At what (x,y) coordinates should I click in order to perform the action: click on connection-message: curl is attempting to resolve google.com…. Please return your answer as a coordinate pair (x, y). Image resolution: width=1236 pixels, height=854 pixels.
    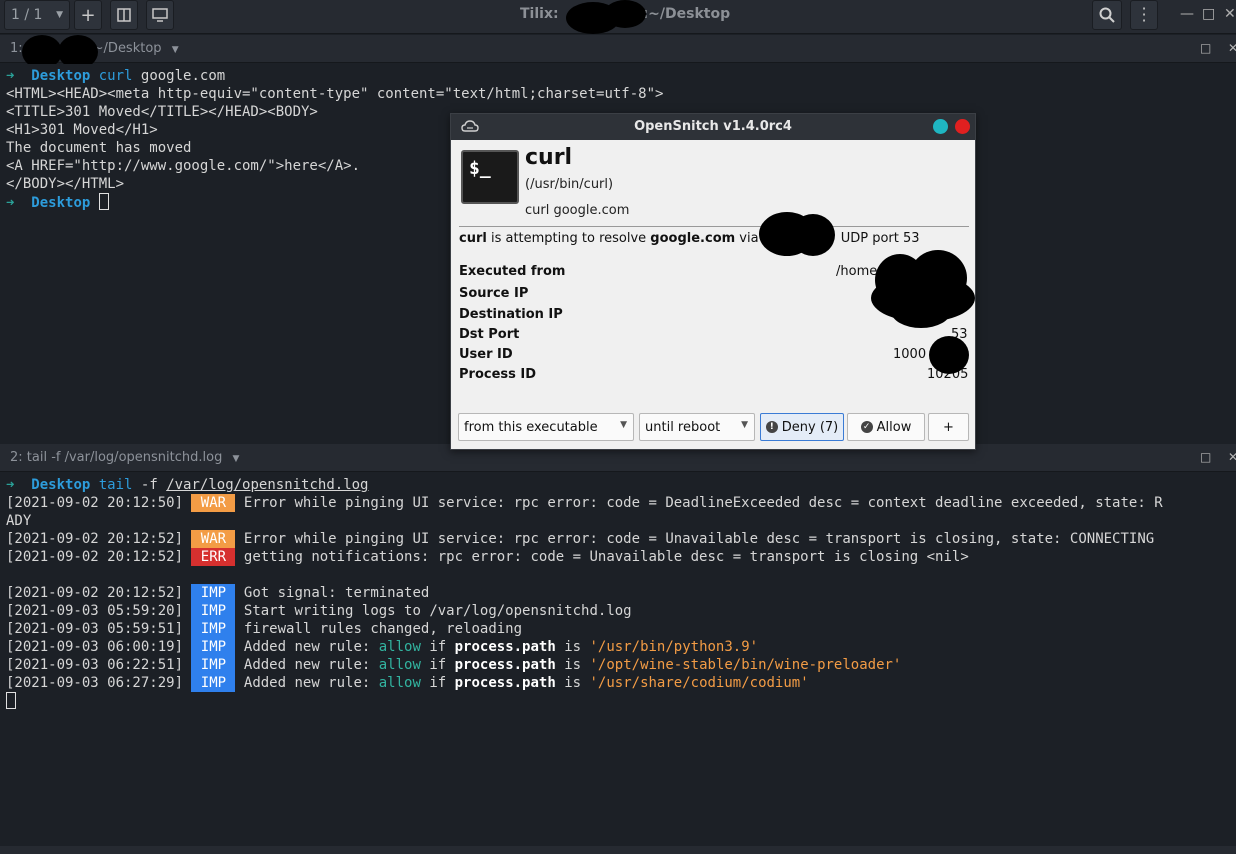
    Looking at the image, I should click on (689, 238).